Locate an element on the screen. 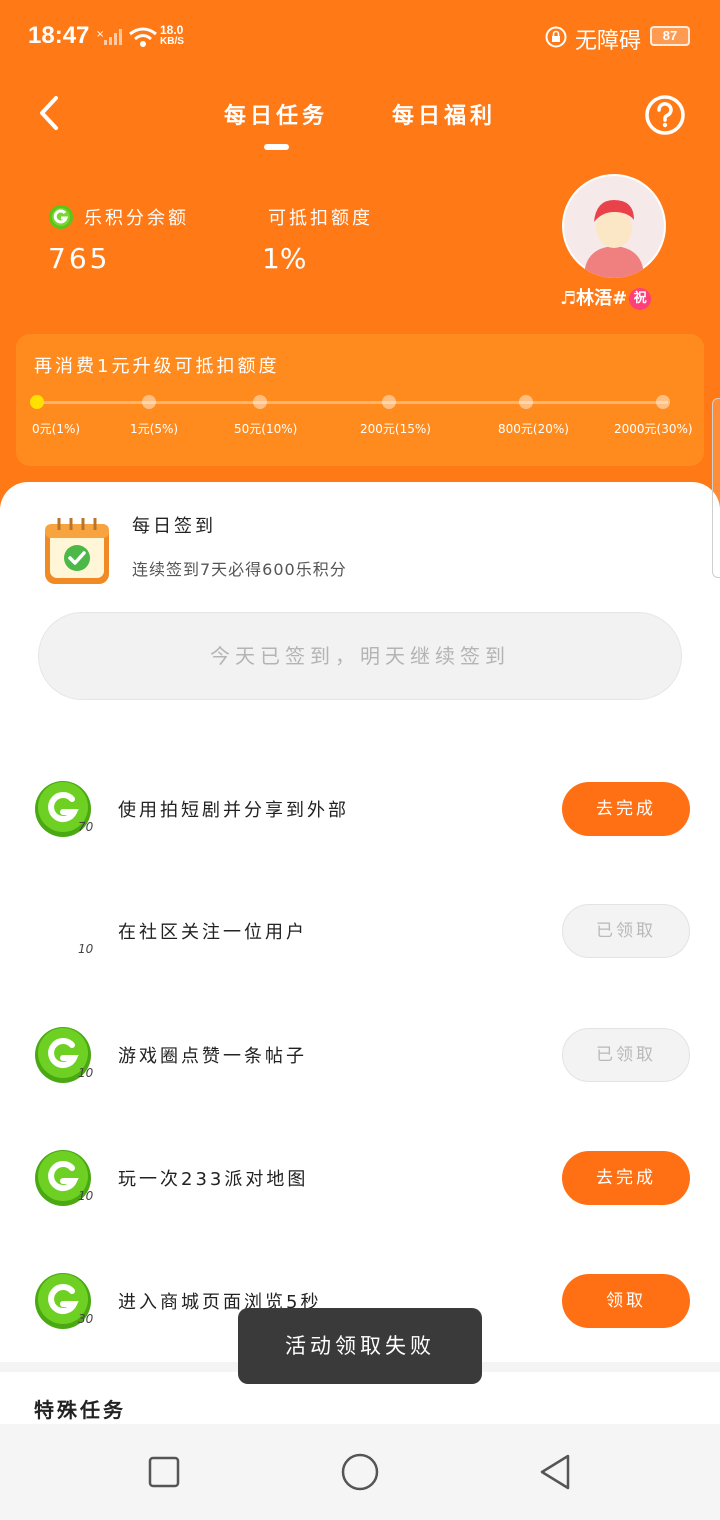 The image size is (720, 1520). task-row: 10 在社区关注一位用户 已领取 is located at coordinates (360, 932).